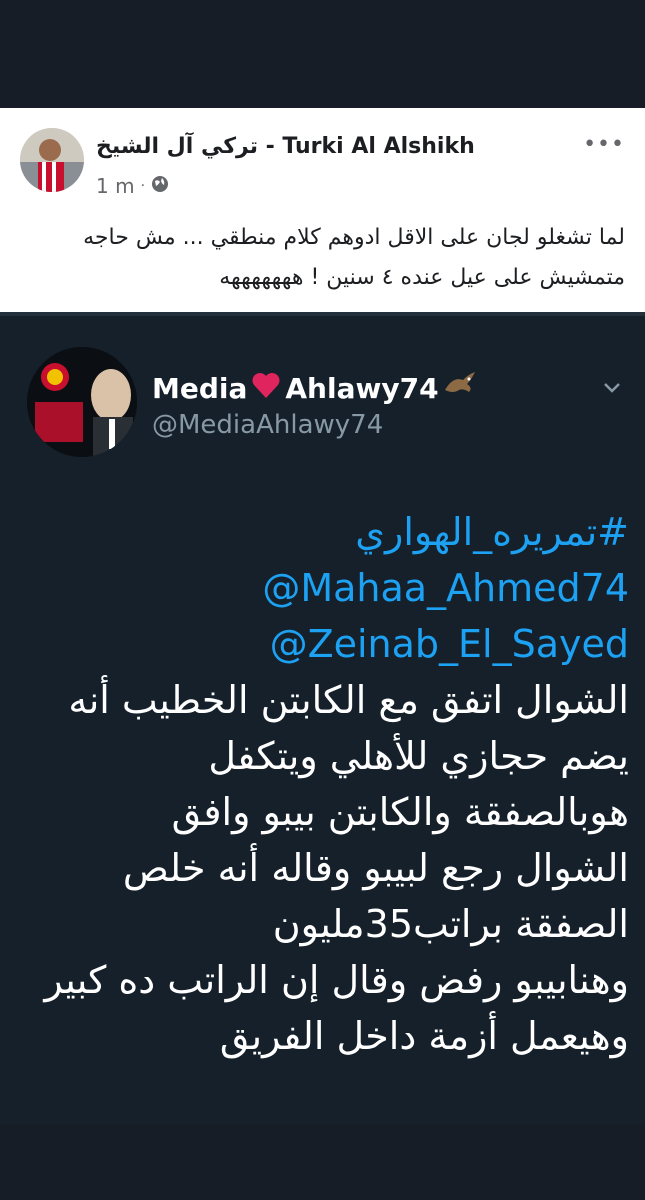 The width and height of the screenshot is (645, 1200). Describe the element at coordinates (612, 387) in the screenshot. I see `chevron-down-icon` at that location.